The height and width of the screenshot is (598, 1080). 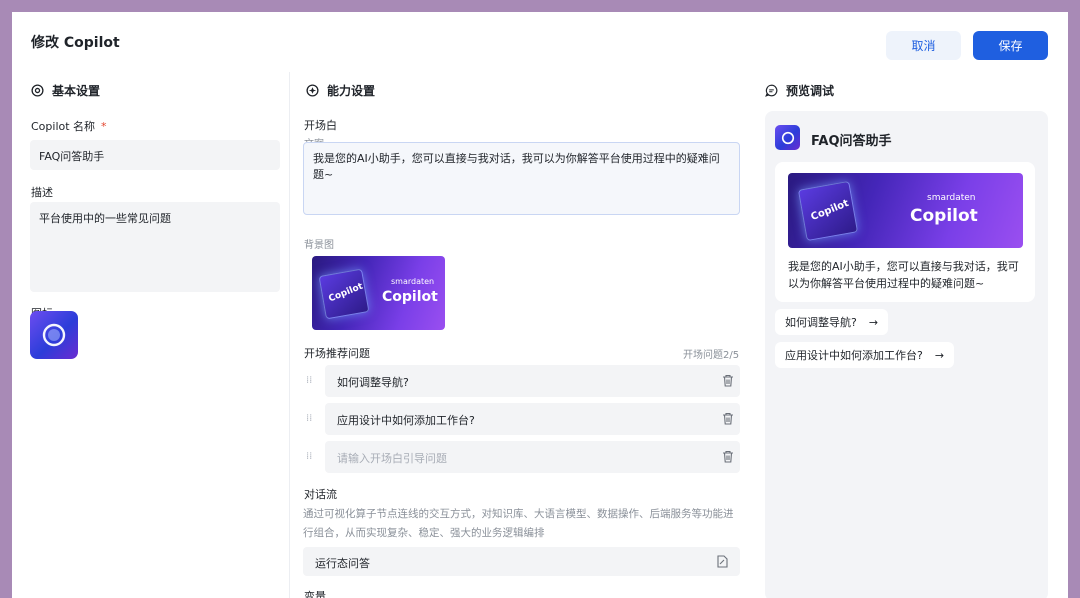 What do you see at coordinates (75, 43) in the screenshot?
I see `page-title: 修改 Copilot` at bounding box center [75, 43].